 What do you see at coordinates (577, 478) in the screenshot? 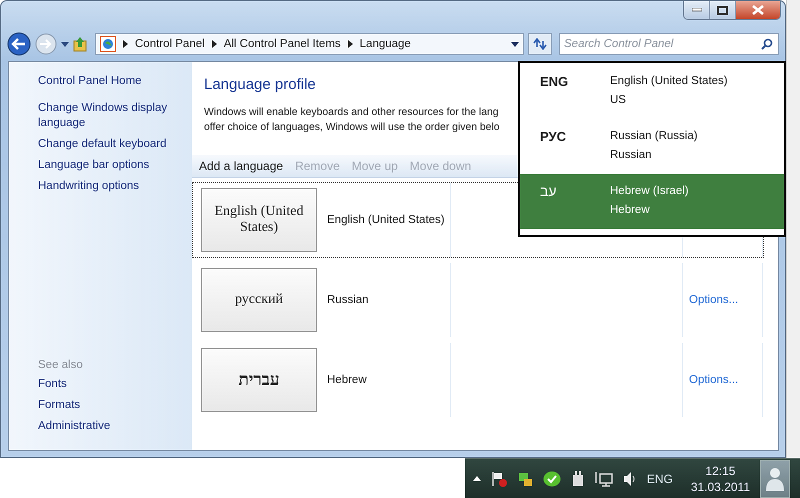
I see `power-plug-icon` at bounding box center [577, 478].